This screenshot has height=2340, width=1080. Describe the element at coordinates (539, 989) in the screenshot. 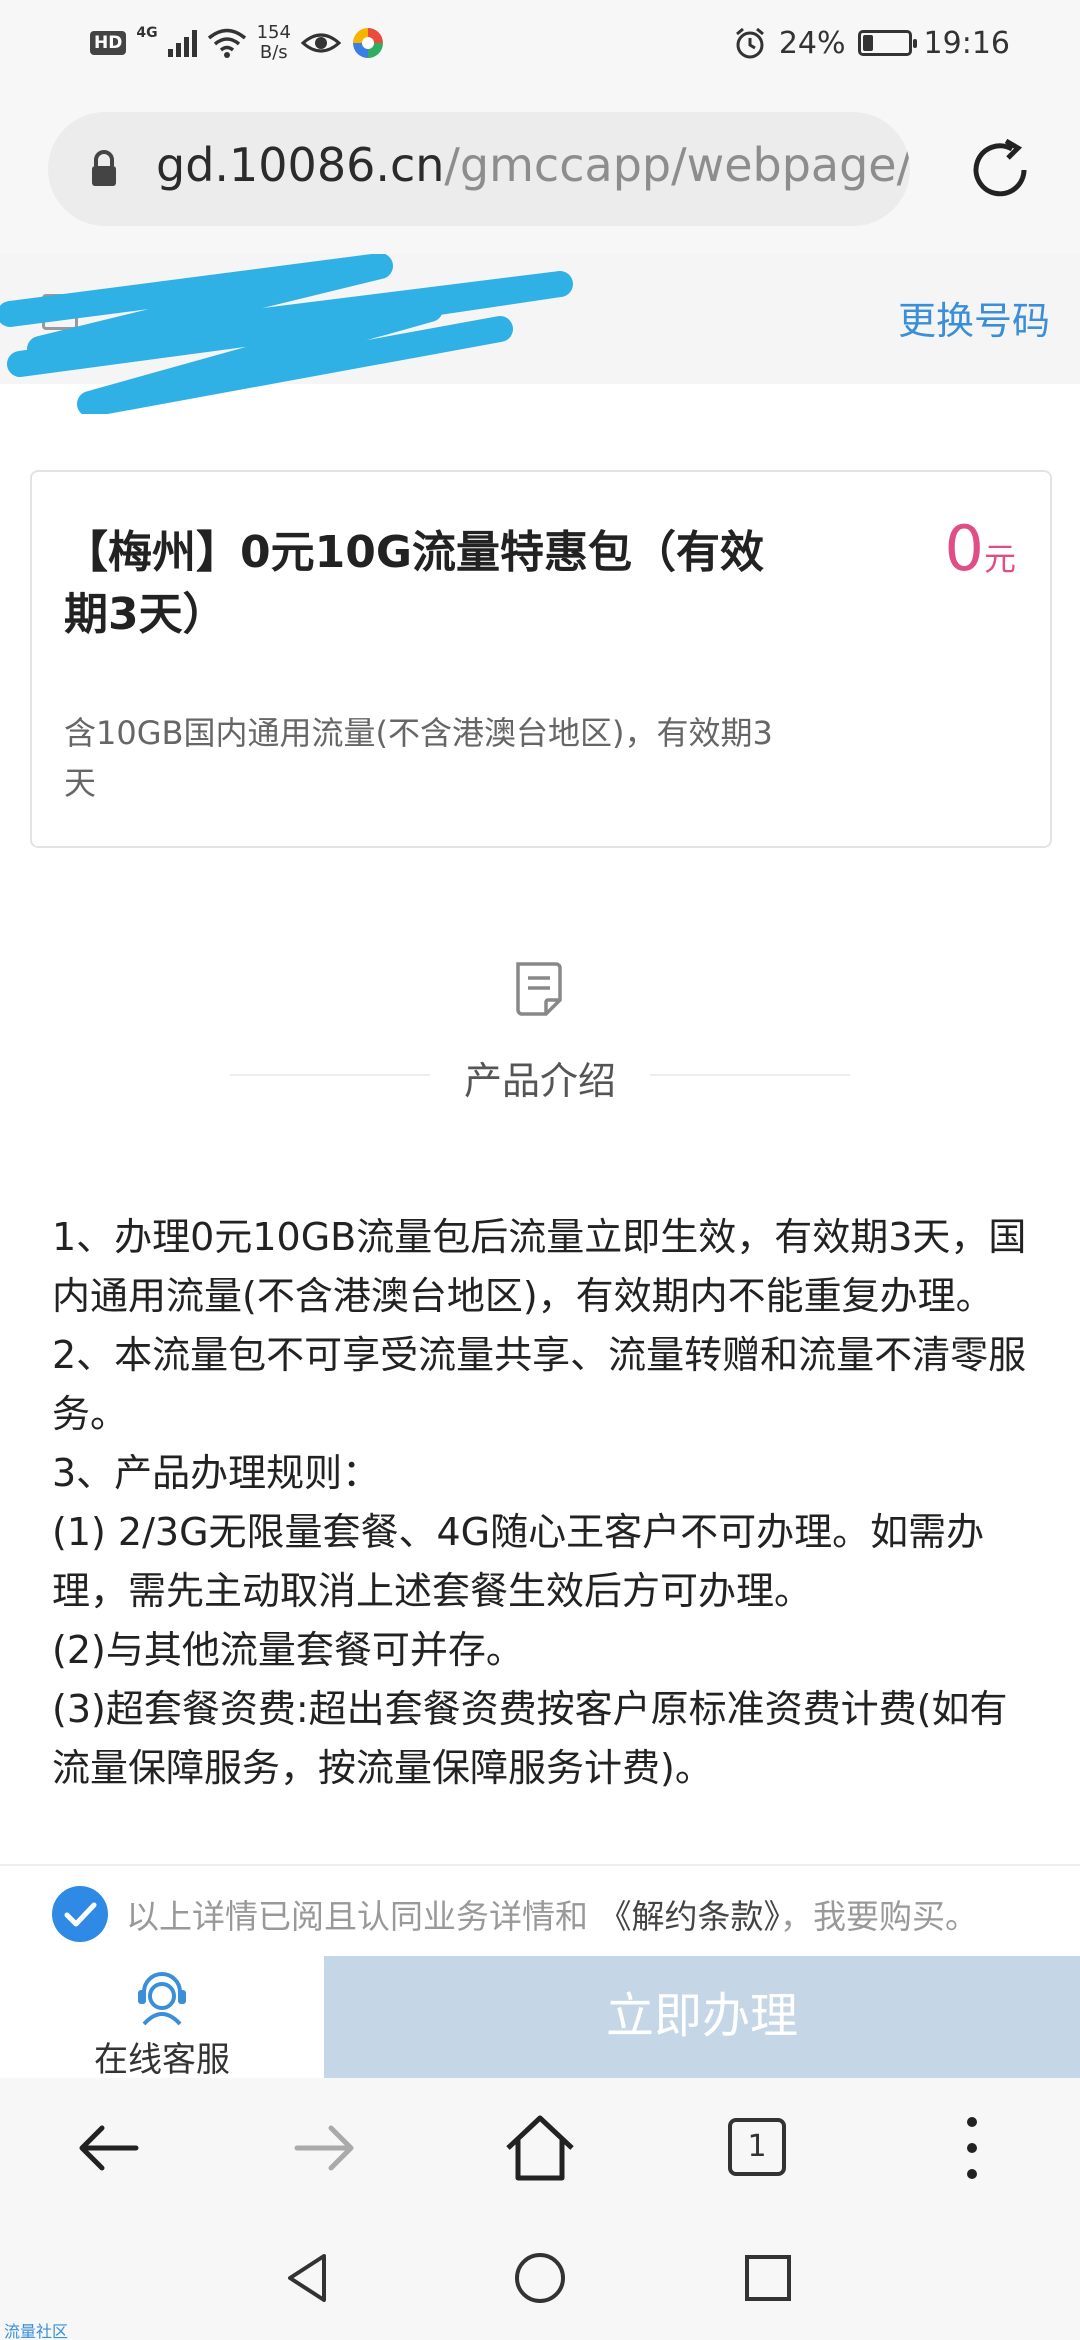

I see `document-icon` at that location.